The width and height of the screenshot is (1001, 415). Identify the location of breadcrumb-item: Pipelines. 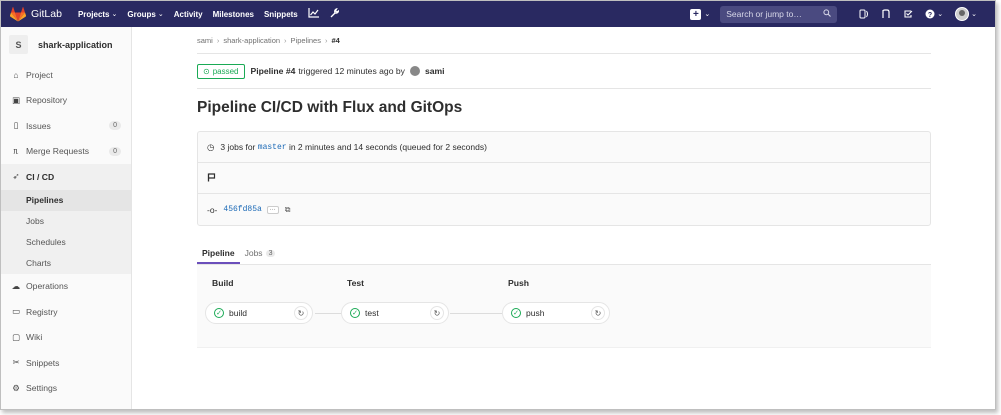
(306, 40).